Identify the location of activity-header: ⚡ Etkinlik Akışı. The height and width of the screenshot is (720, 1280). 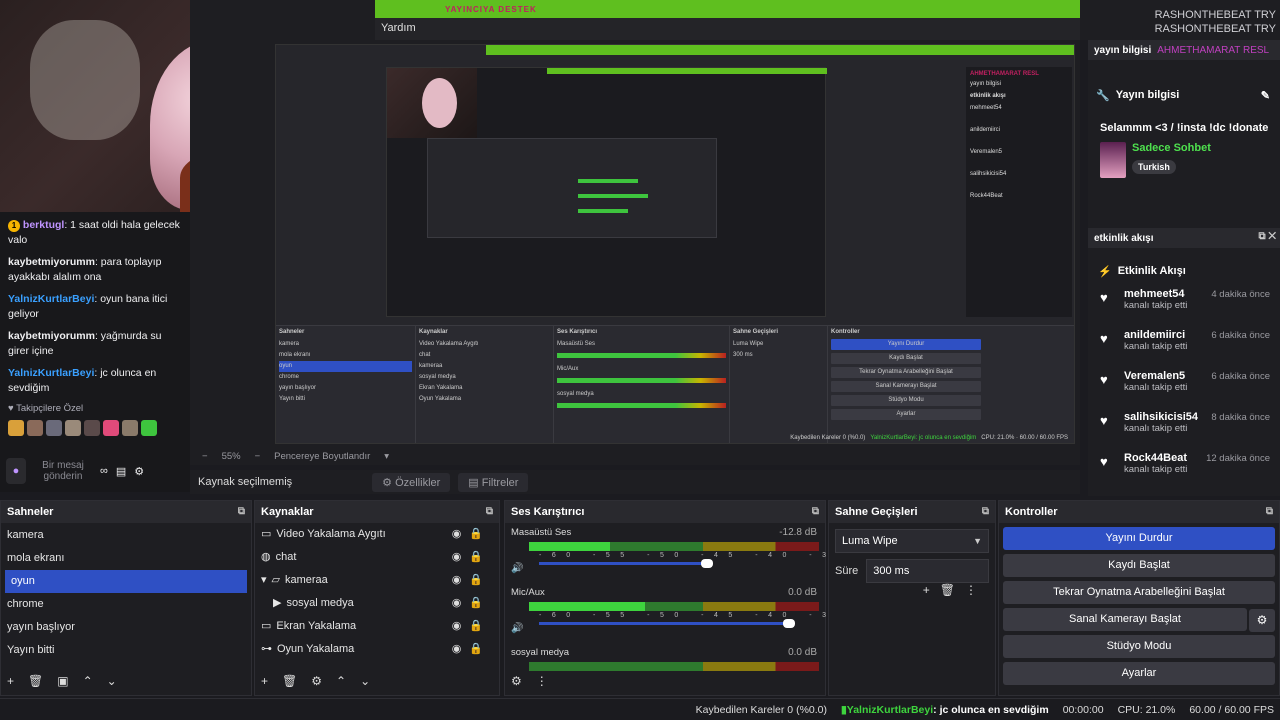
(1184, 271).